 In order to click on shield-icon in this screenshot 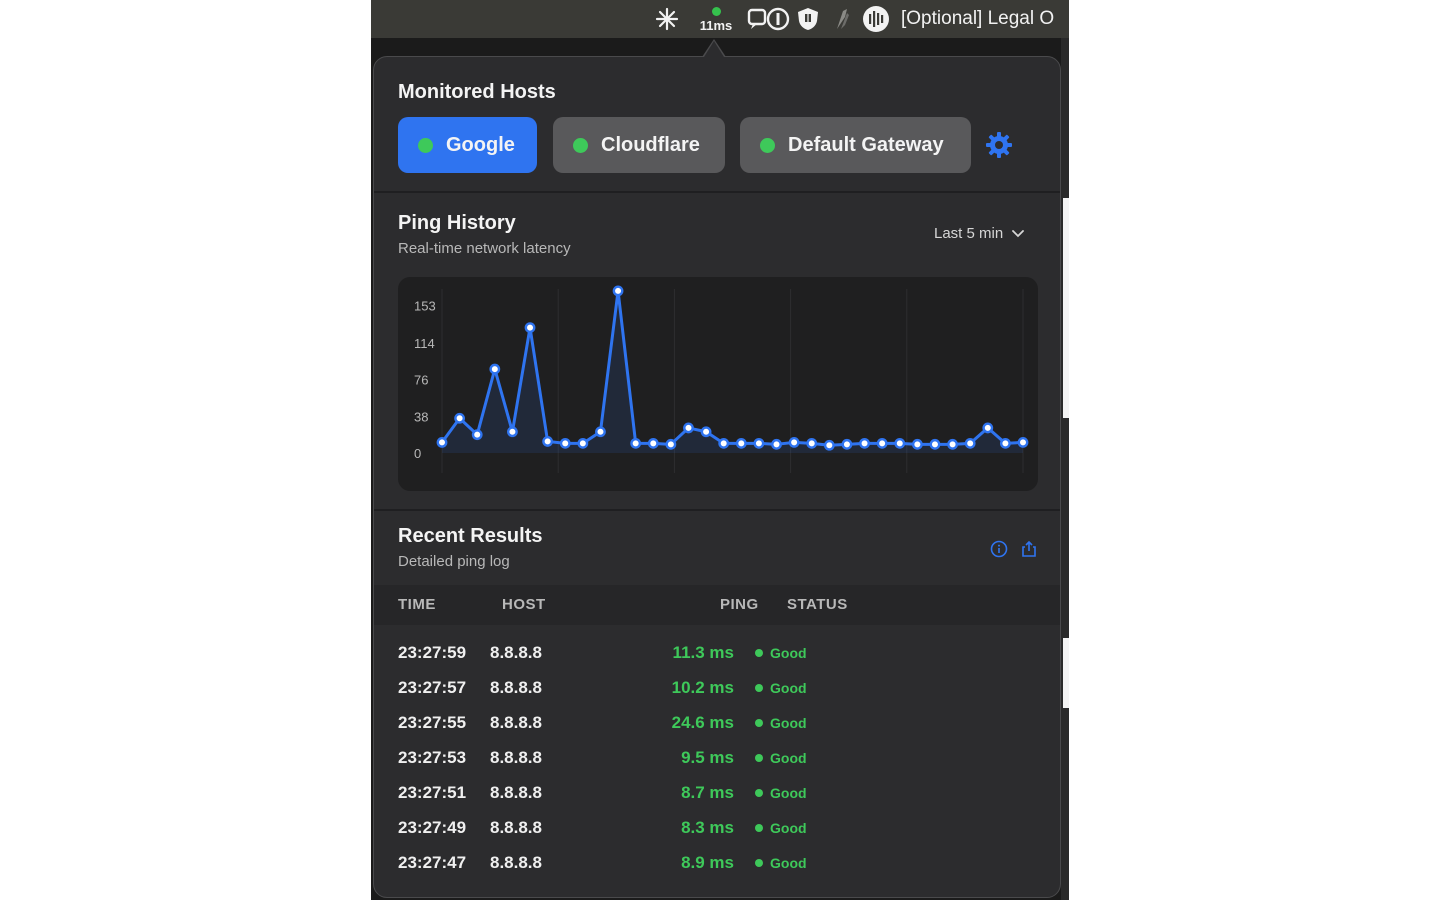, I will do `click(808, 19)`.